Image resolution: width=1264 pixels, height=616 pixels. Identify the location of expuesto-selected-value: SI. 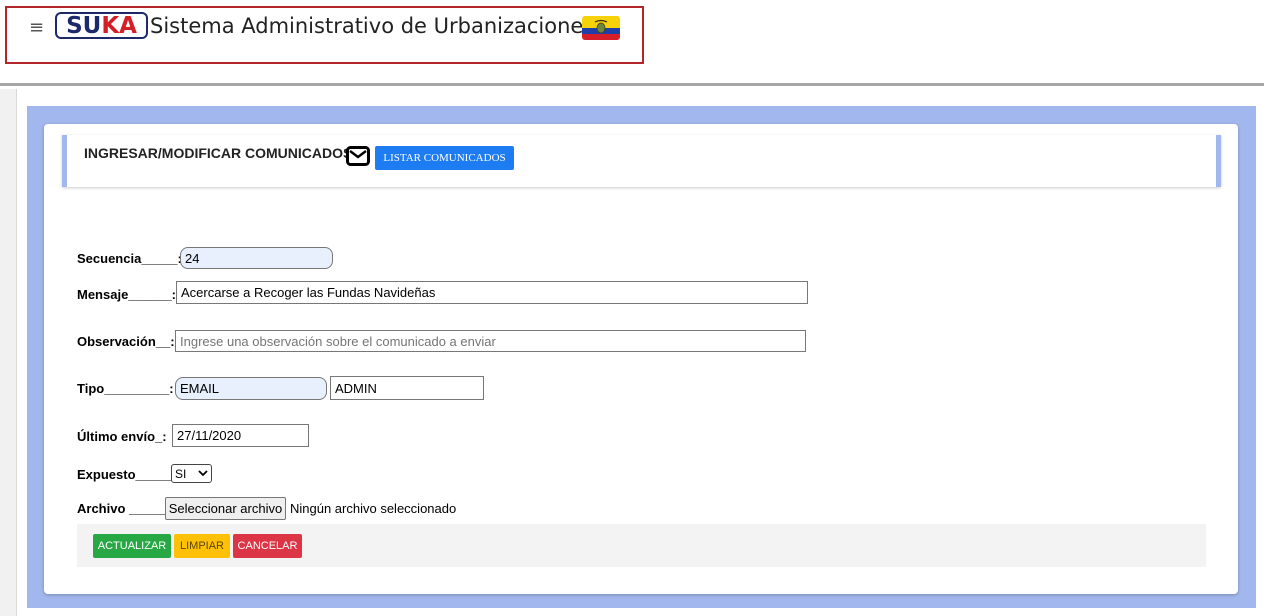
(181, 473).